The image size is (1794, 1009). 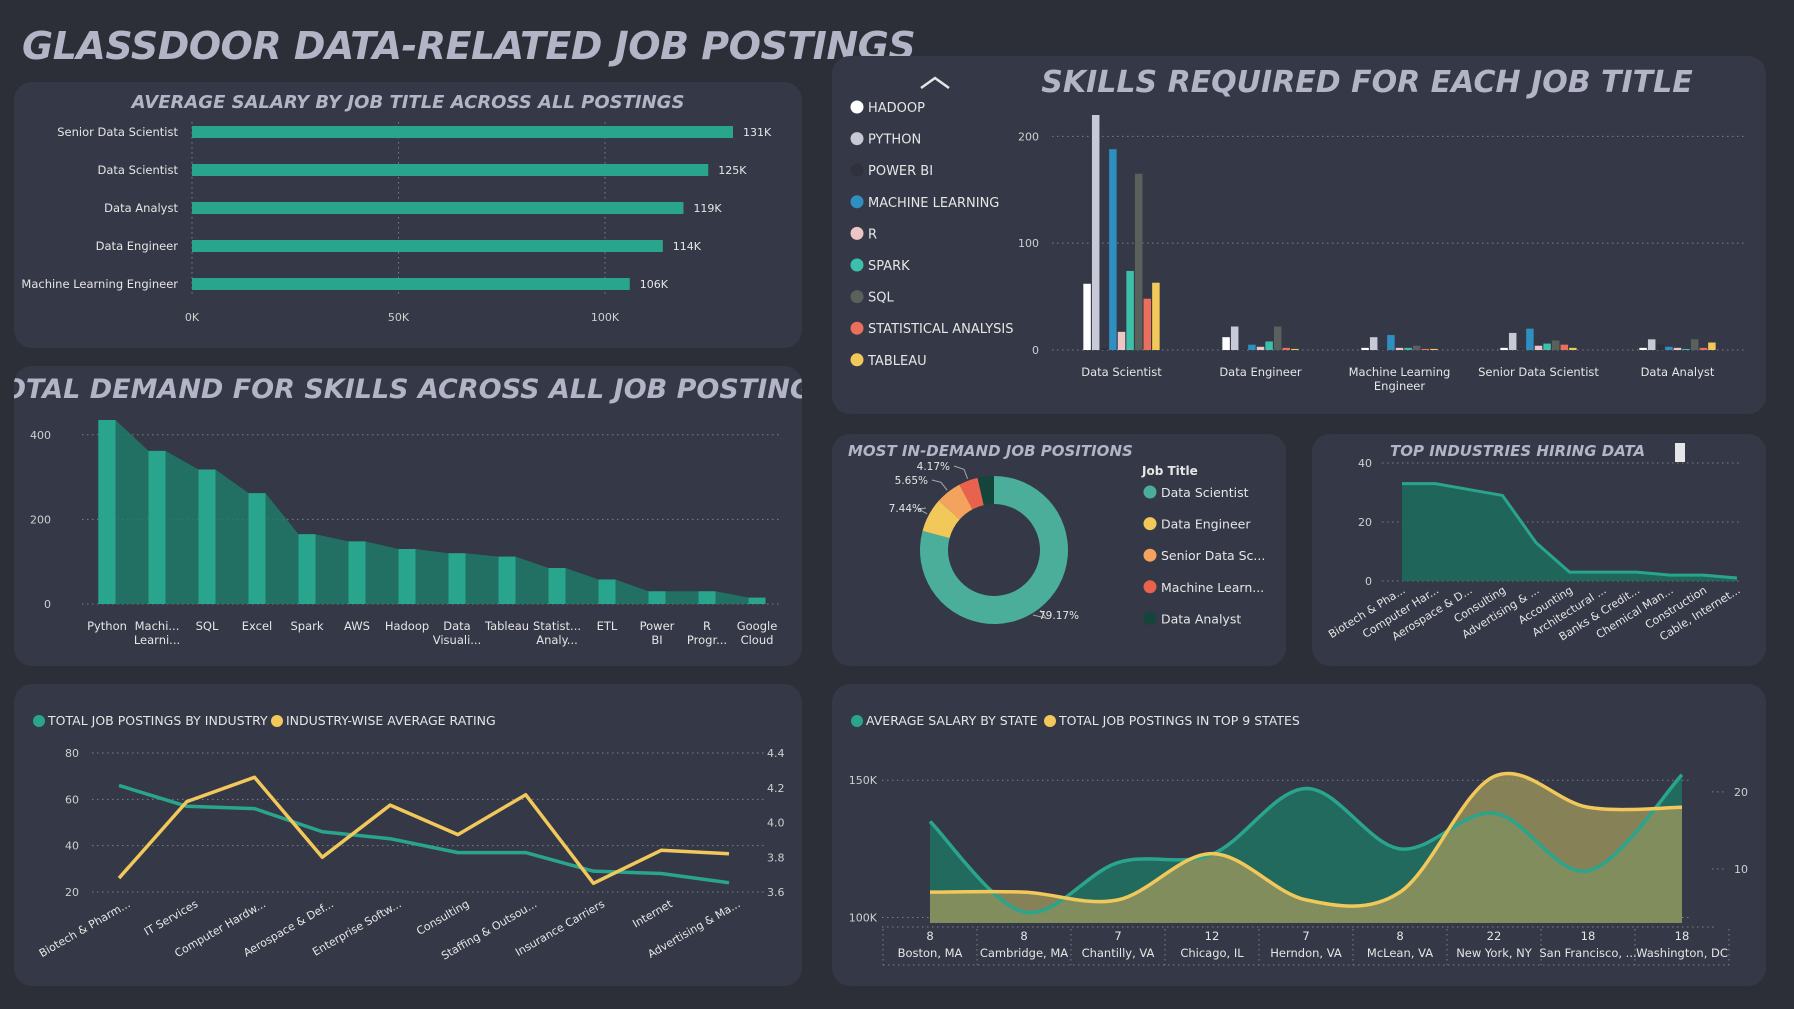 I want to click on category-label: R, so click(x=707, y=626).